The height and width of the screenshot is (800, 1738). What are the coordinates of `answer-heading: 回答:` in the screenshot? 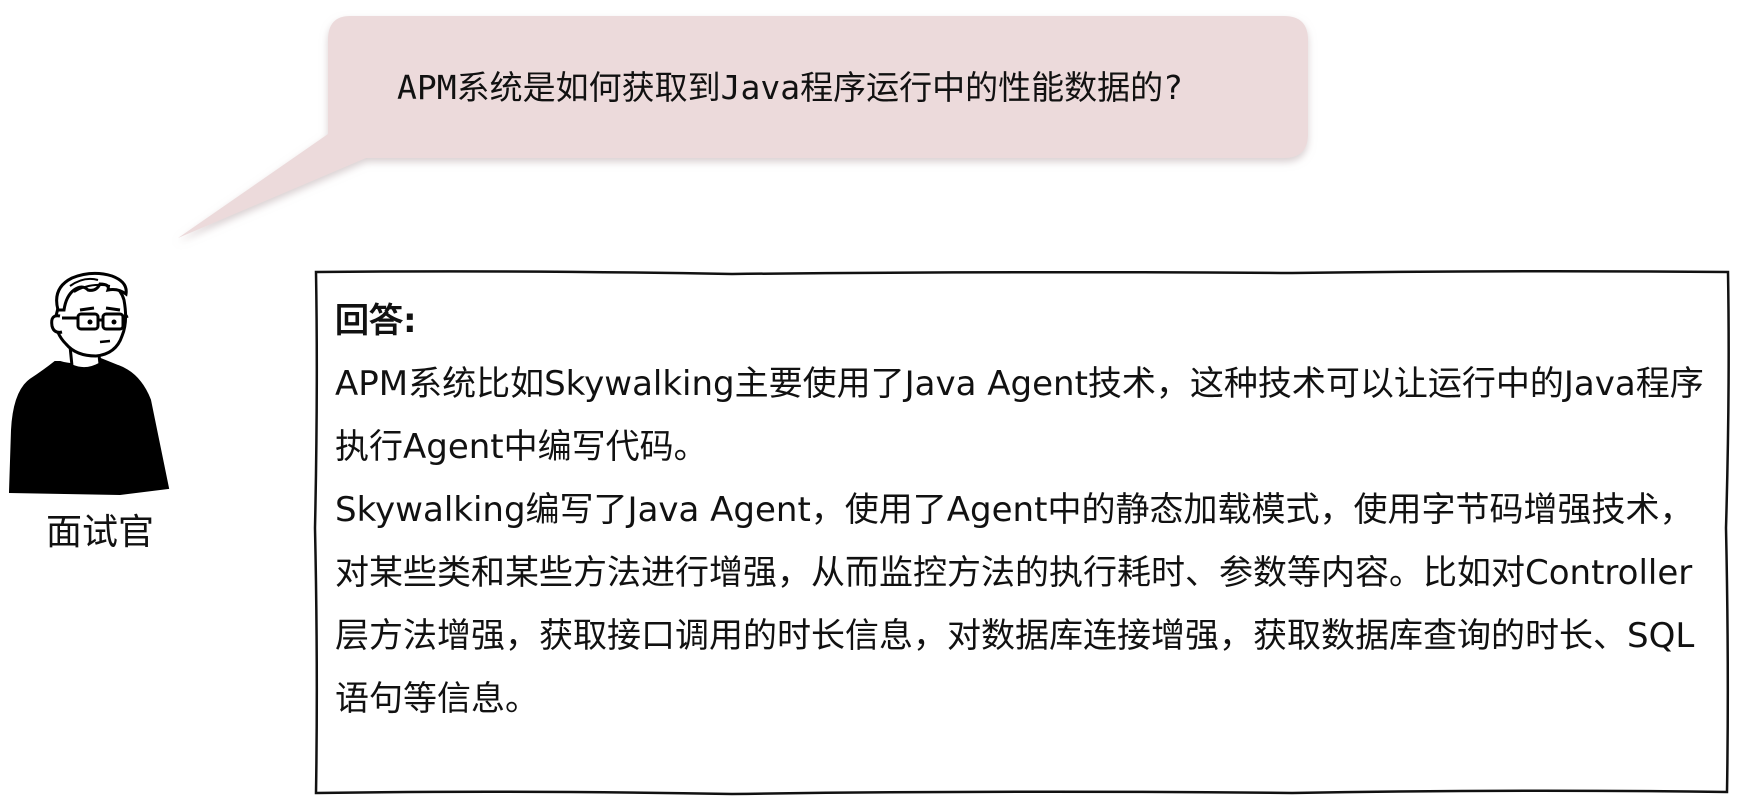 It's located at (376, 321).